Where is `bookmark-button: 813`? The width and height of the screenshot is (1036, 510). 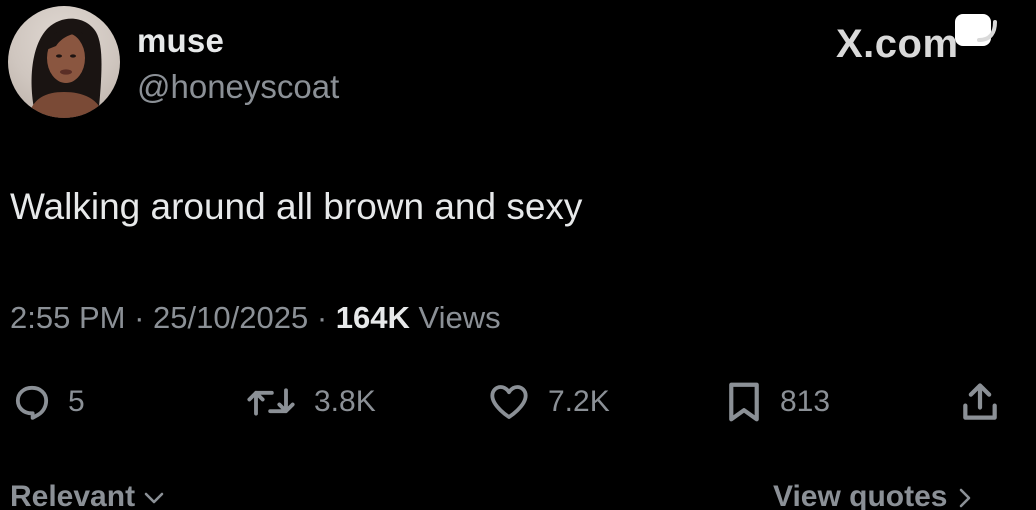 bookmark-button: 813 is located at coordinates (777, 402).